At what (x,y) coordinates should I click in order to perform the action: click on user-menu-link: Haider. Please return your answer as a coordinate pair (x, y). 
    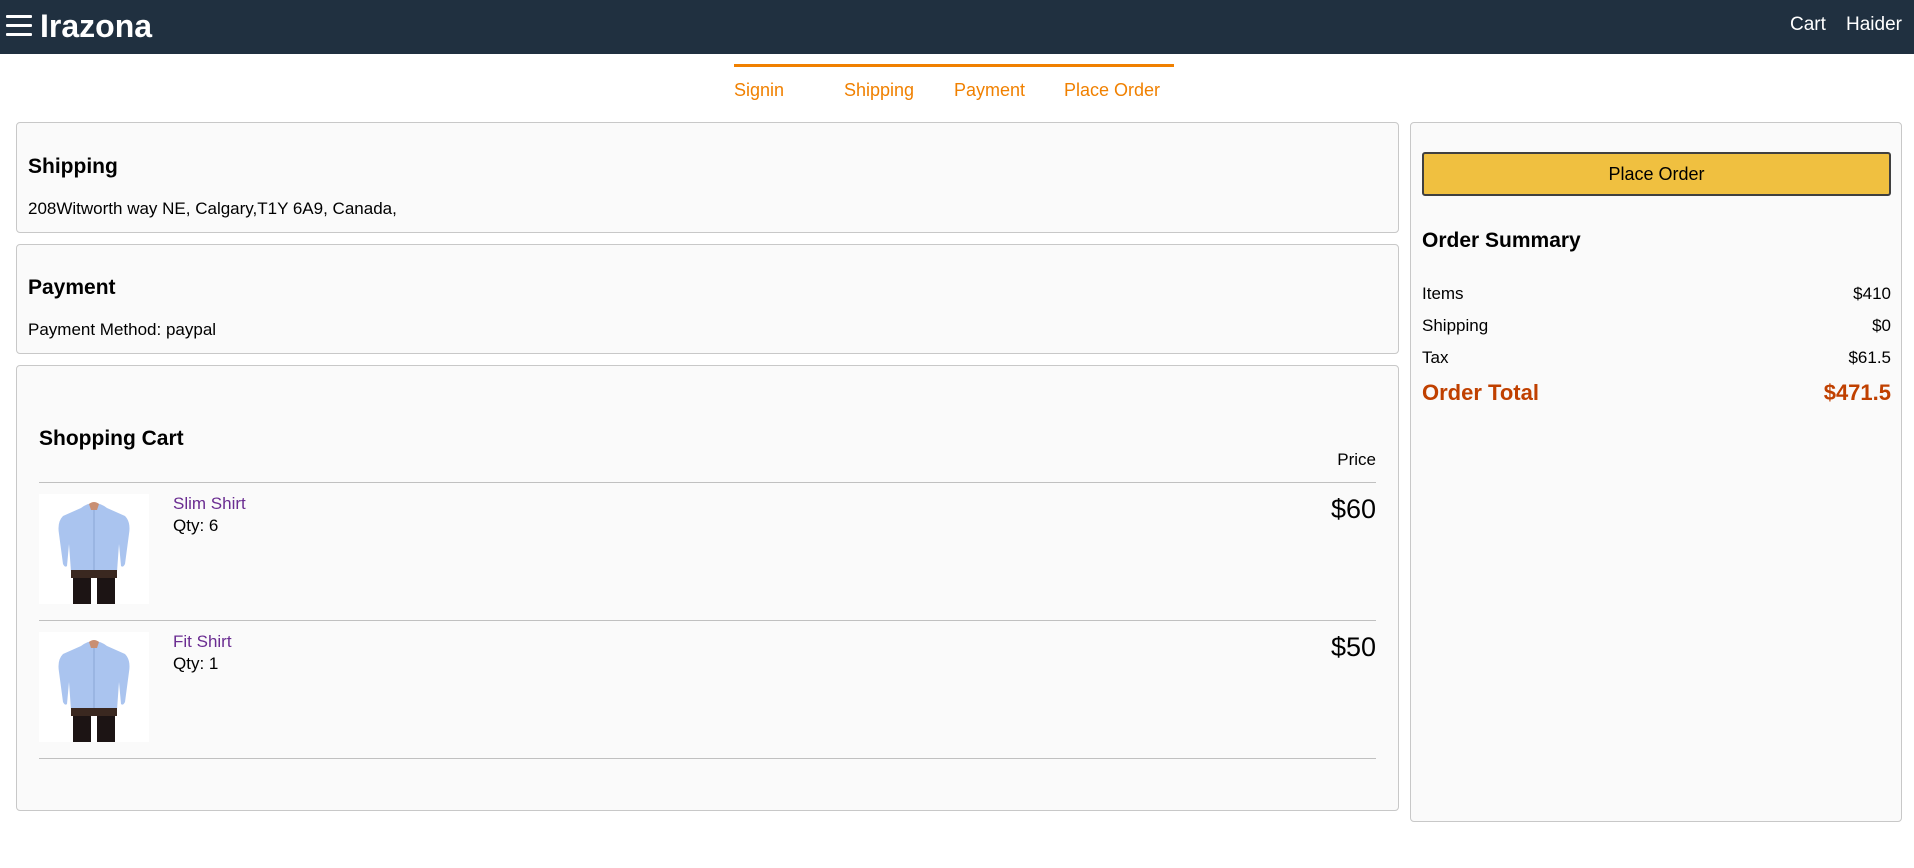
    Looking at the image, I should click on (1874, 25).